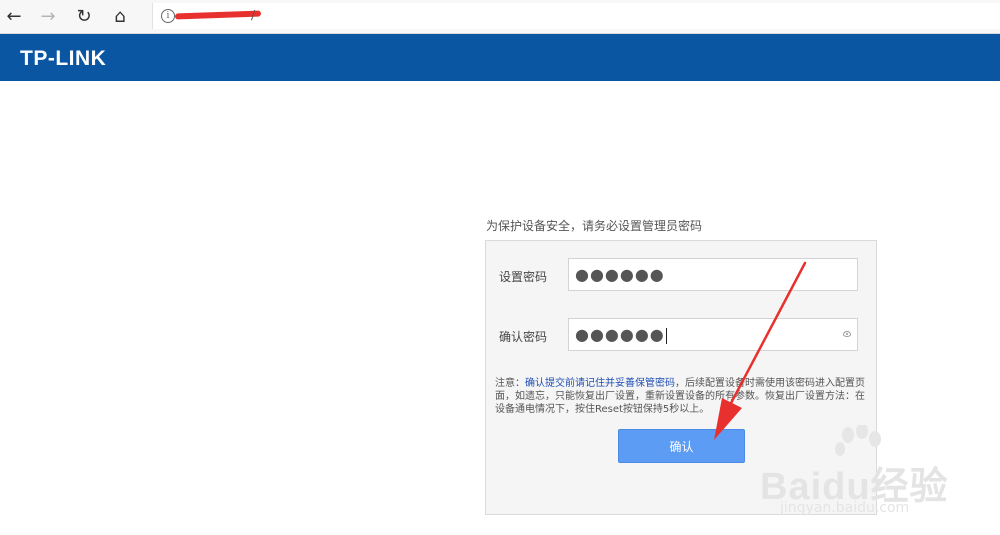 This screenshot has height=535, width=1000. What do you see at coordinates (168, 16) in the screenshot?
I see `info-icon: i` at bounding box center [168, 16].